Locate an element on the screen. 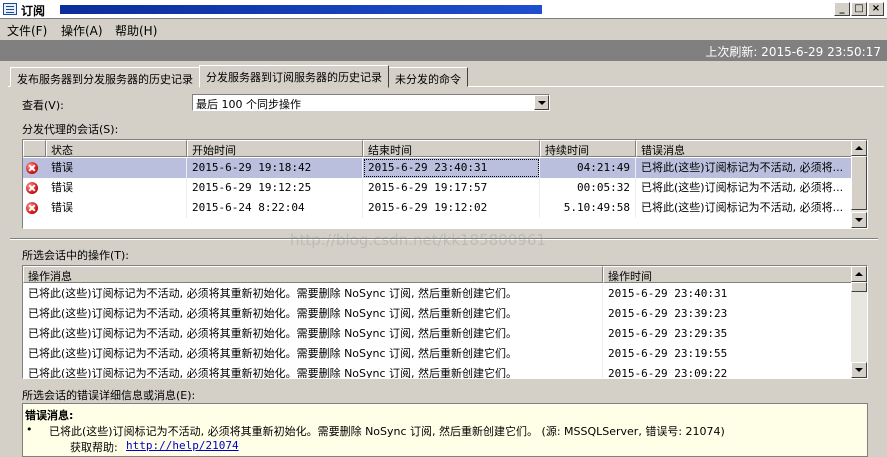 This screenshot has height=457, width=887. title-redaction-band is located at coordinates (301, 9).